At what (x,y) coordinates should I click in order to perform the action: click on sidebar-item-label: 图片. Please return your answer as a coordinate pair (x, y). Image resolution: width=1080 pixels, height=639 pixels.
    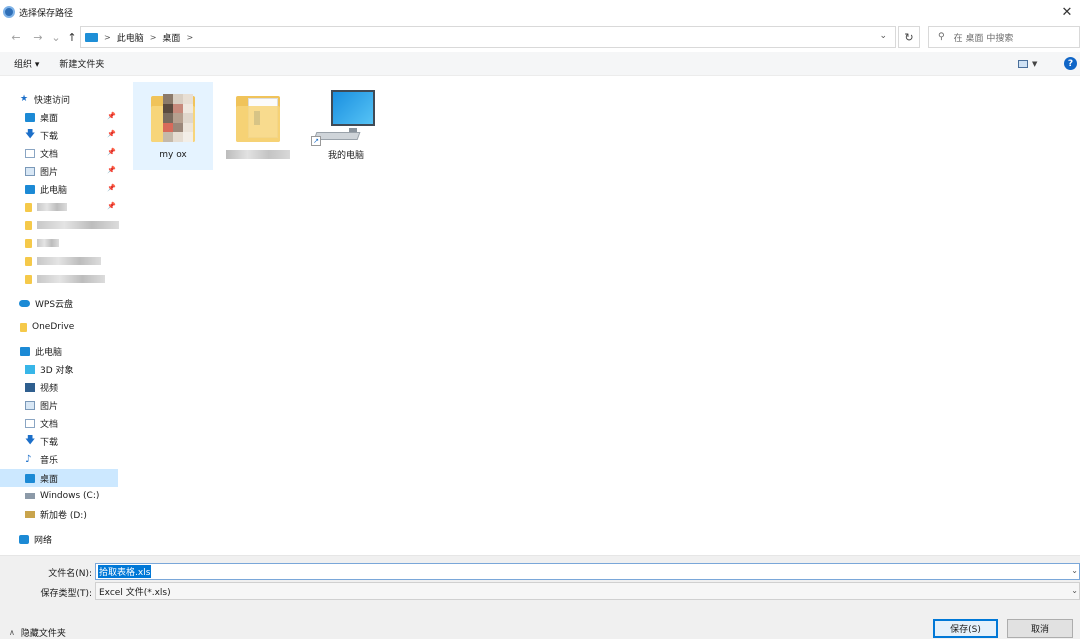
    Looking at the image, I should click on (49, 172).